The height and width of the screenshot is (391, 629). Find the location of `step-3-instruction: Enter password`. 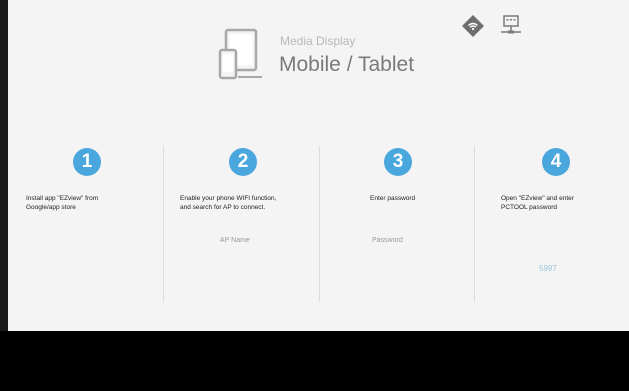

step-3-instruction: Enter password is located at coordinates (393, 198).